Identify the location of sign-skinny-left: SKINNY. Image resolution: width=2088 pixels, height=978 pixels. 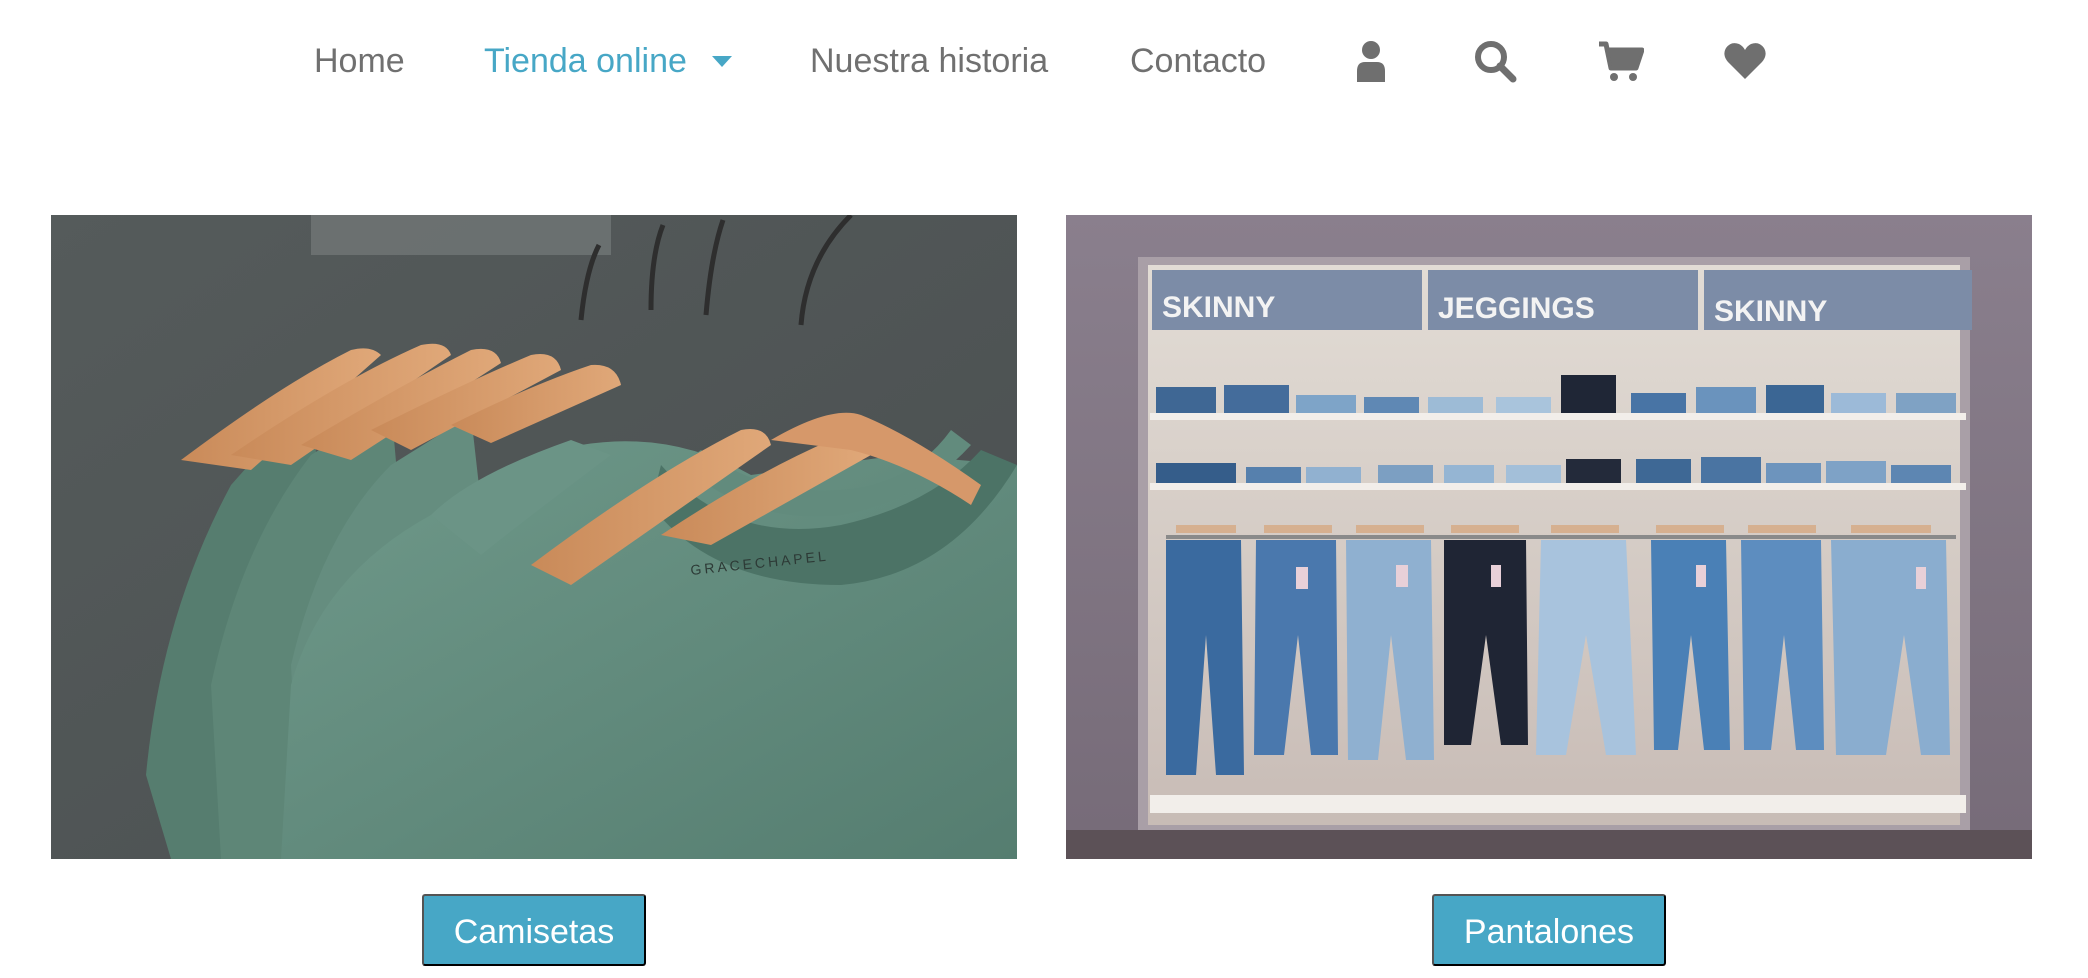
(1218, 307).